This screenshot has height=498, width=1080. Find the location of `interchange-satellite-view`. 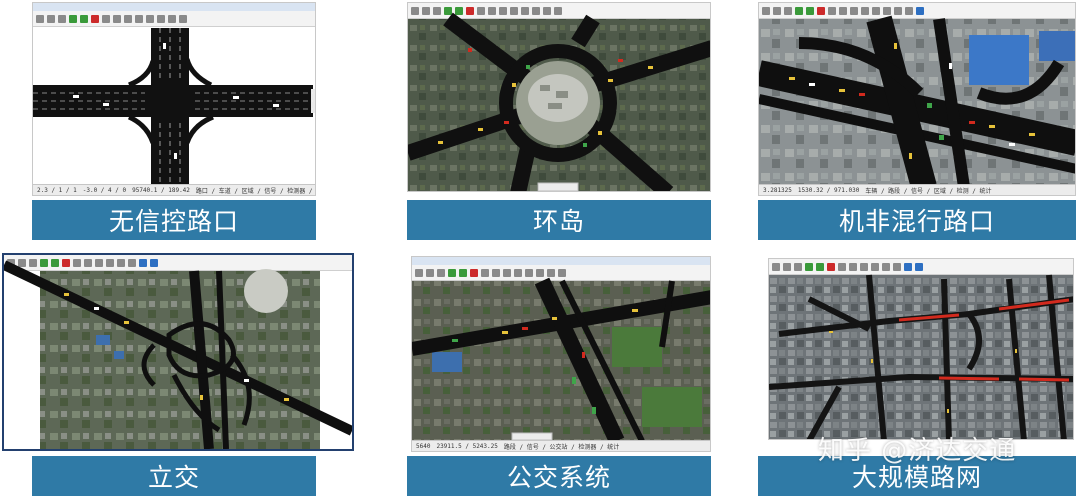

interchange-satellite-view is located at coordinates (178, 354).